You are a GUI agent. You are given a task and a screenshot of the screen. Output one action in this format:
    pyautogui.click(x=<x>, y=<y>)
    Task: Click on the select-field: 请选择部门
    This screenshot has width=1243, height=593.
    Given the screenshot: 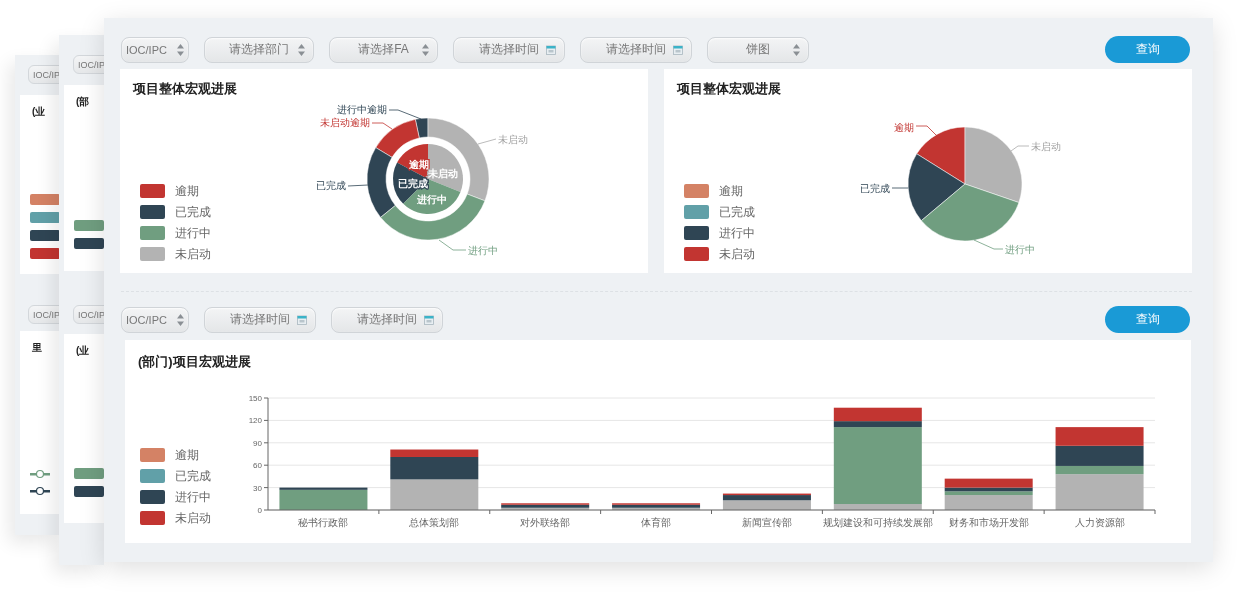 What is the action you would take?
    pyautogui.click(x=259, y=49)
    